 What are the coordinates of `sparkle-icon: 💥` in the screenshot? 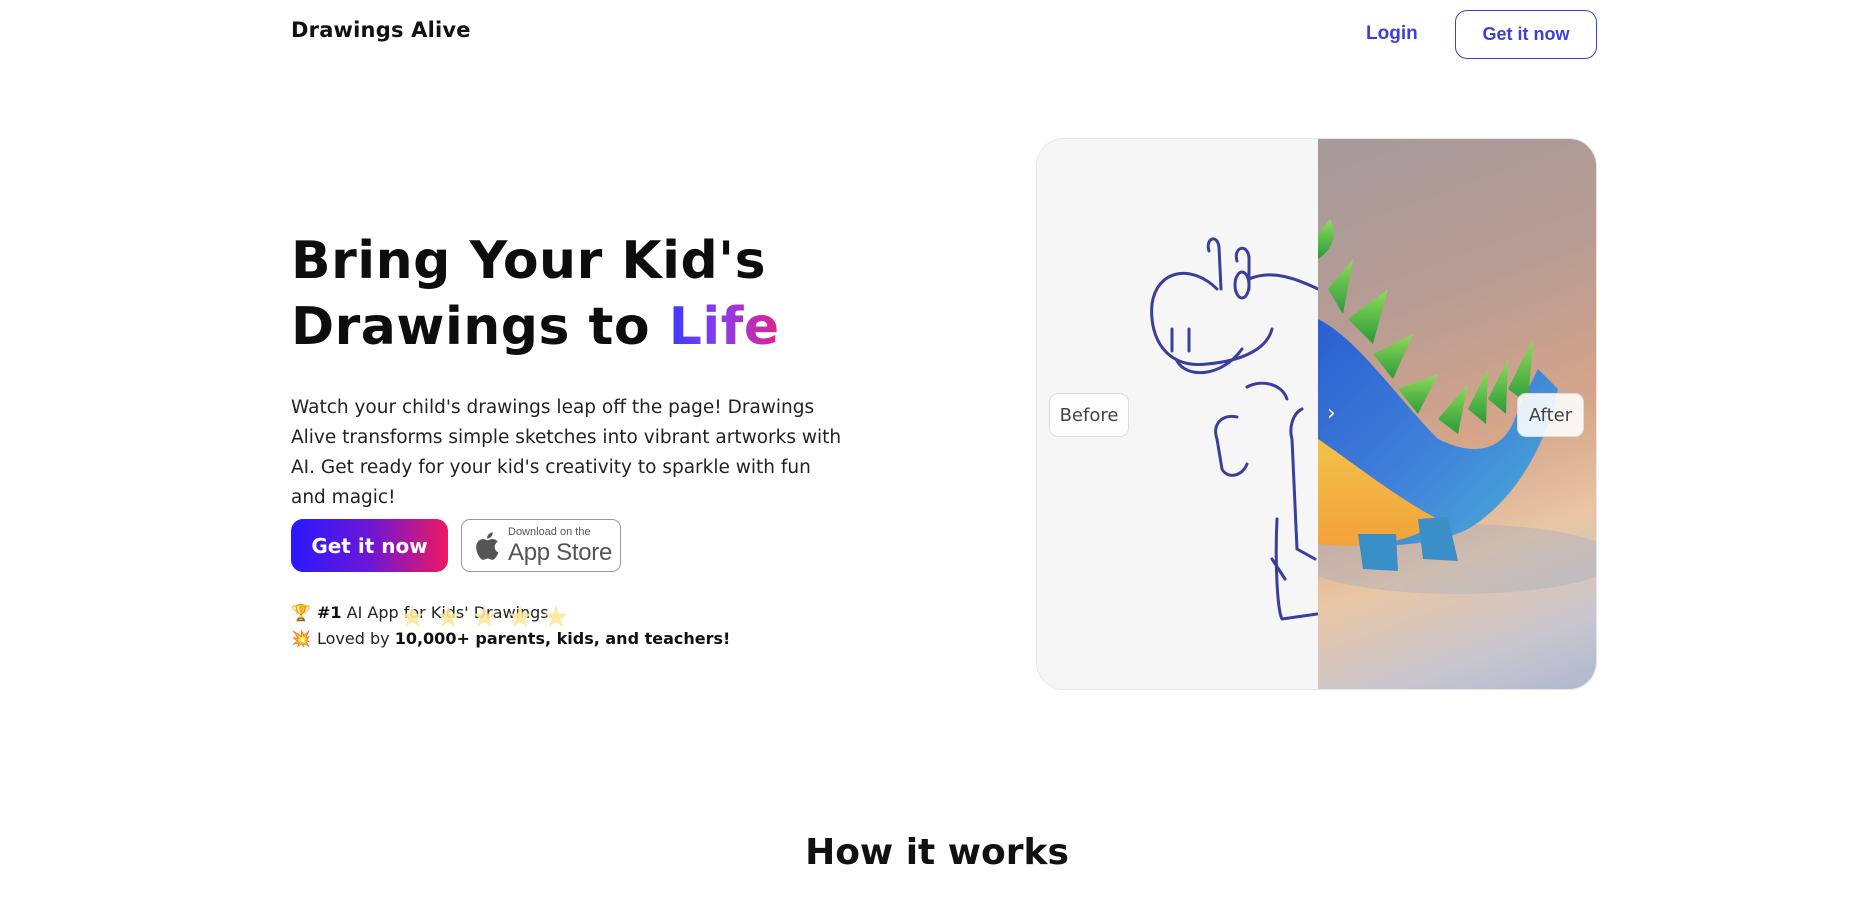 It's located at (301, 638).